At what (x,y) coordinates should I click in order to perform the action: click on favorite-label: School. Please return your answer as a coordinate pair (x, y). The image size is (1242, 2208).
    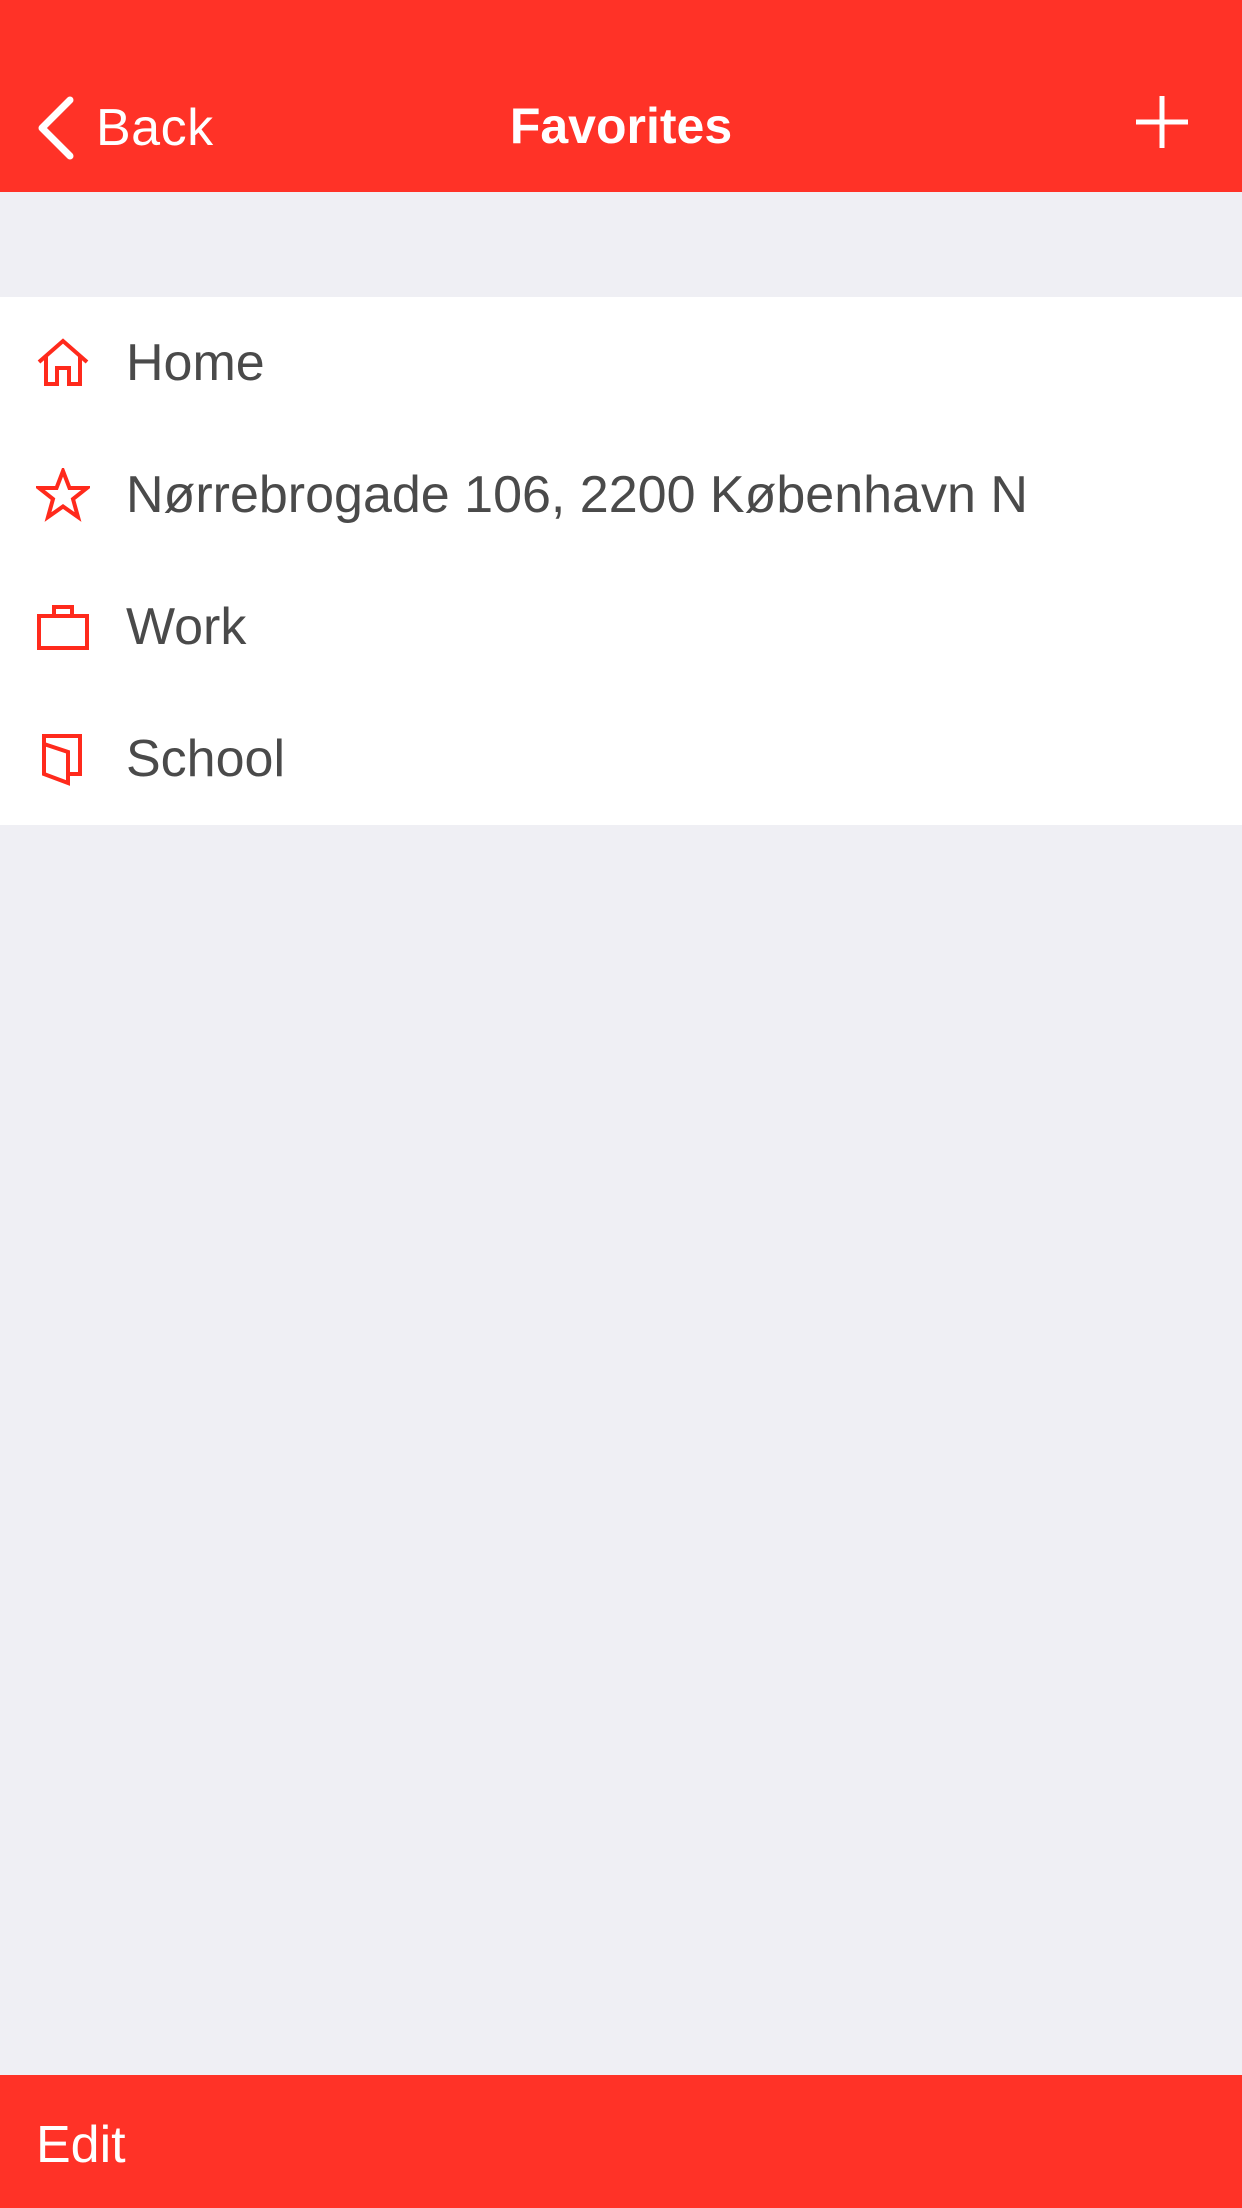
    Looking at the image, I should click on (205, 759).